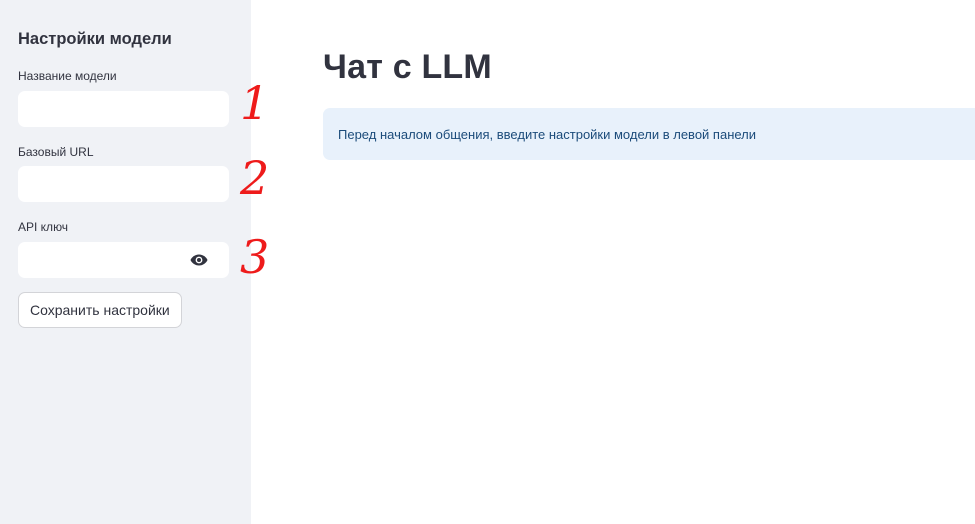 The width and height of the screenshot is (975, 524). I want to click on annotation-1: 1, so click(255, 103).